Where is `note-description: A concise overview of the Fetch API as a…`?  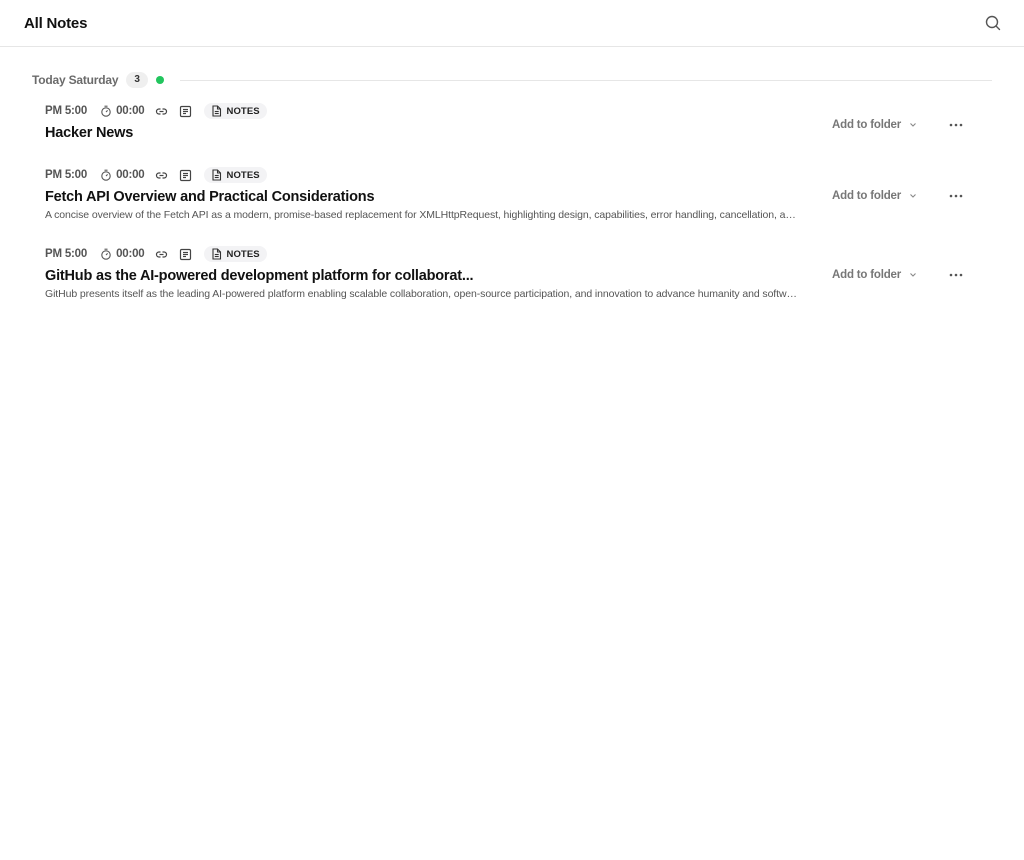
note-description: A concise overview of the Fetch API as a… is located at coordinates (423, 215).